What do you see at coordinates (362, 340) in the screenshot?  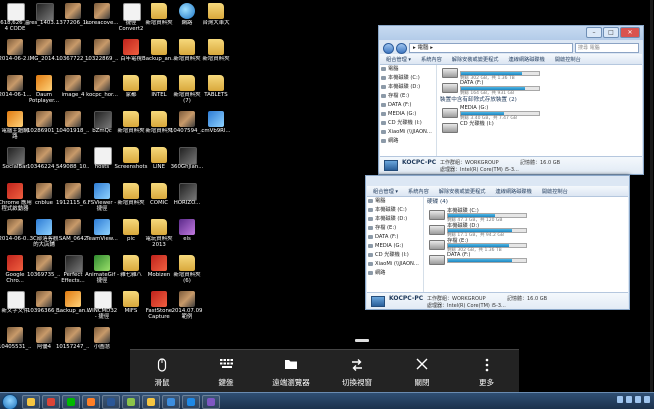 I see `toolbar-handle` at bounding box center [362, 340].